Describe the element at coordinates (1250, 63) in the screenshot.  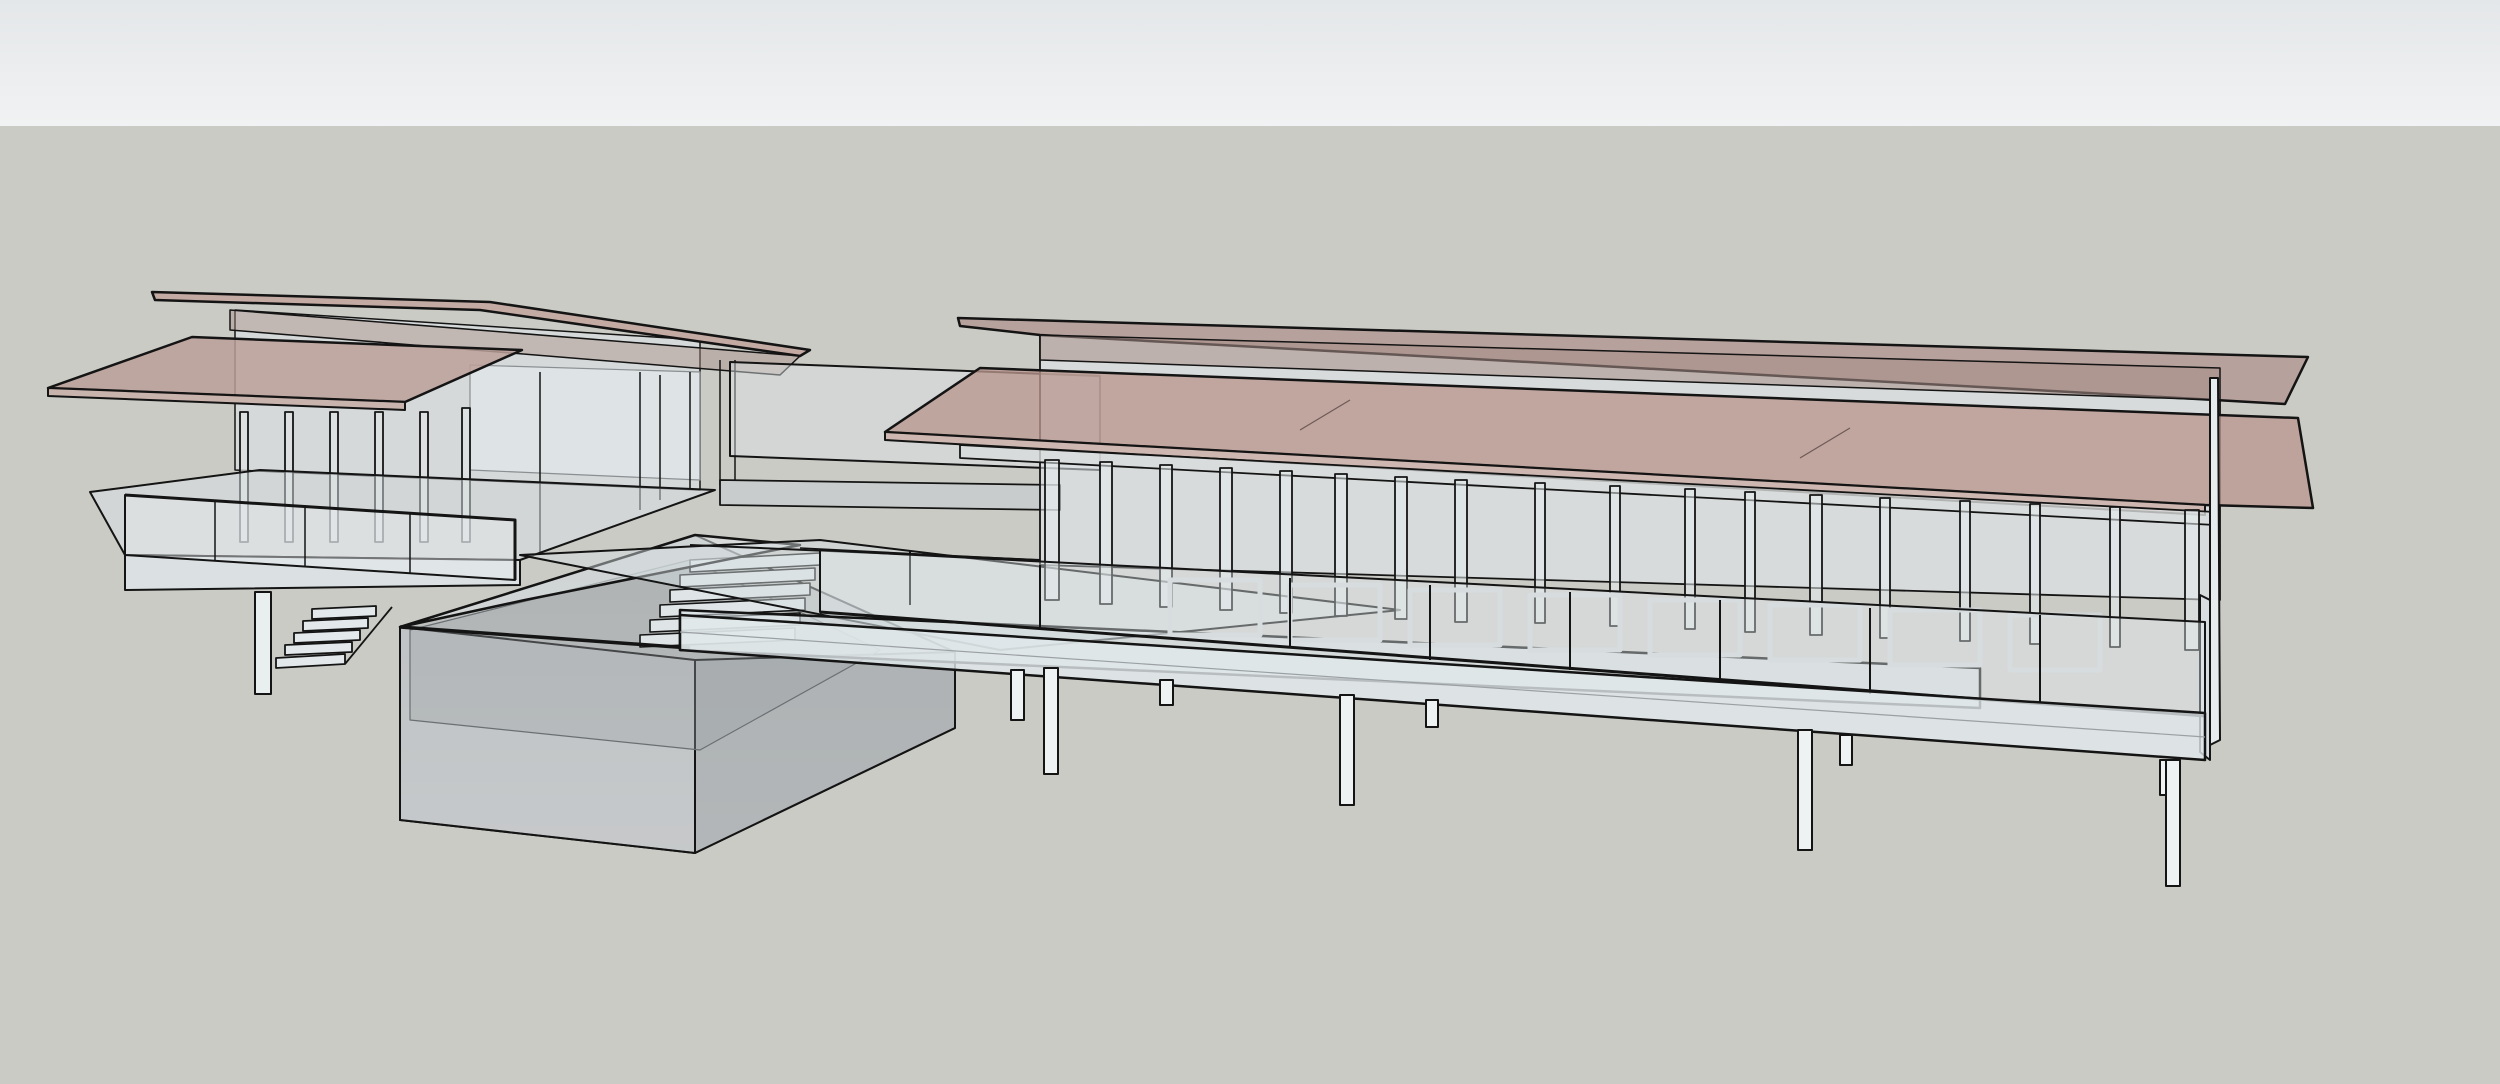
I see `sky` at that location.